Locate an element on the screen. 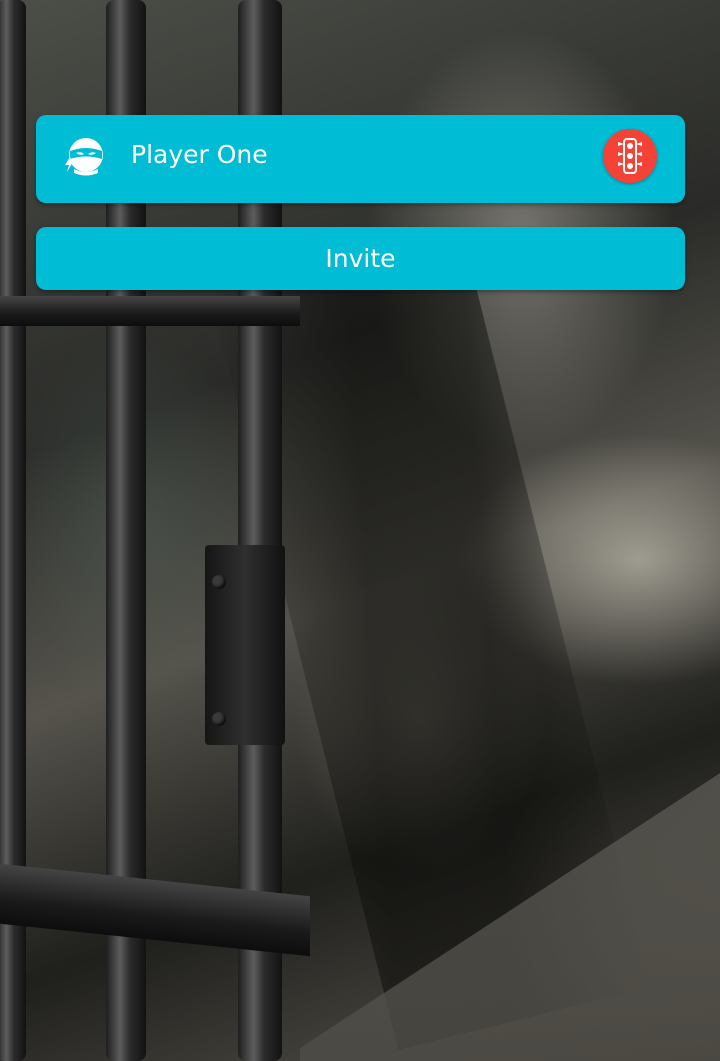  traffic-light-icon is located at coordinates (630, 156).